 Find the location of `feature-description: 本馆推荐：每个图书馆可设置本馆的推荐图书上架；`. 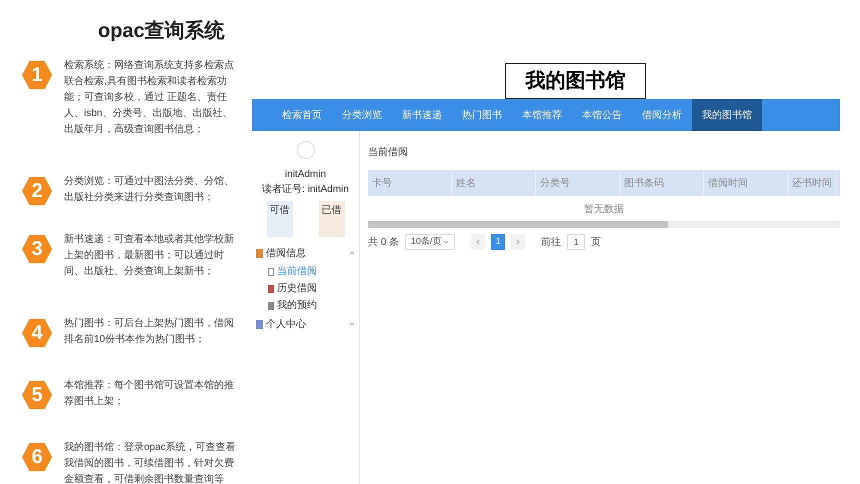

feature-description: 本馆推荐：每个图书馆可设置本馆的推荐图书上架； is located at coordinates (149, 393).